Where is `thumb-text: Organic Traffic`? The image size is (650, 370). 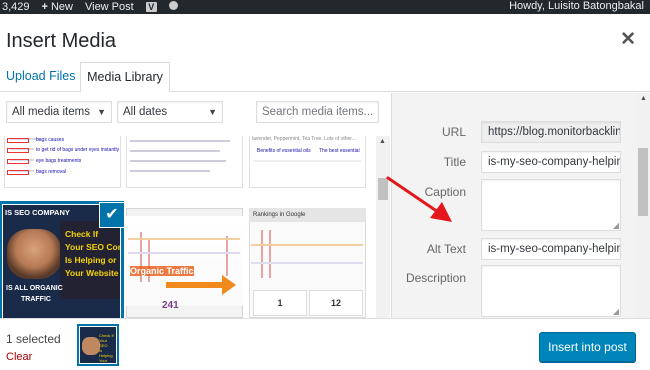
thumb-text: Organic Traffic is located at coordinates (162, 271).